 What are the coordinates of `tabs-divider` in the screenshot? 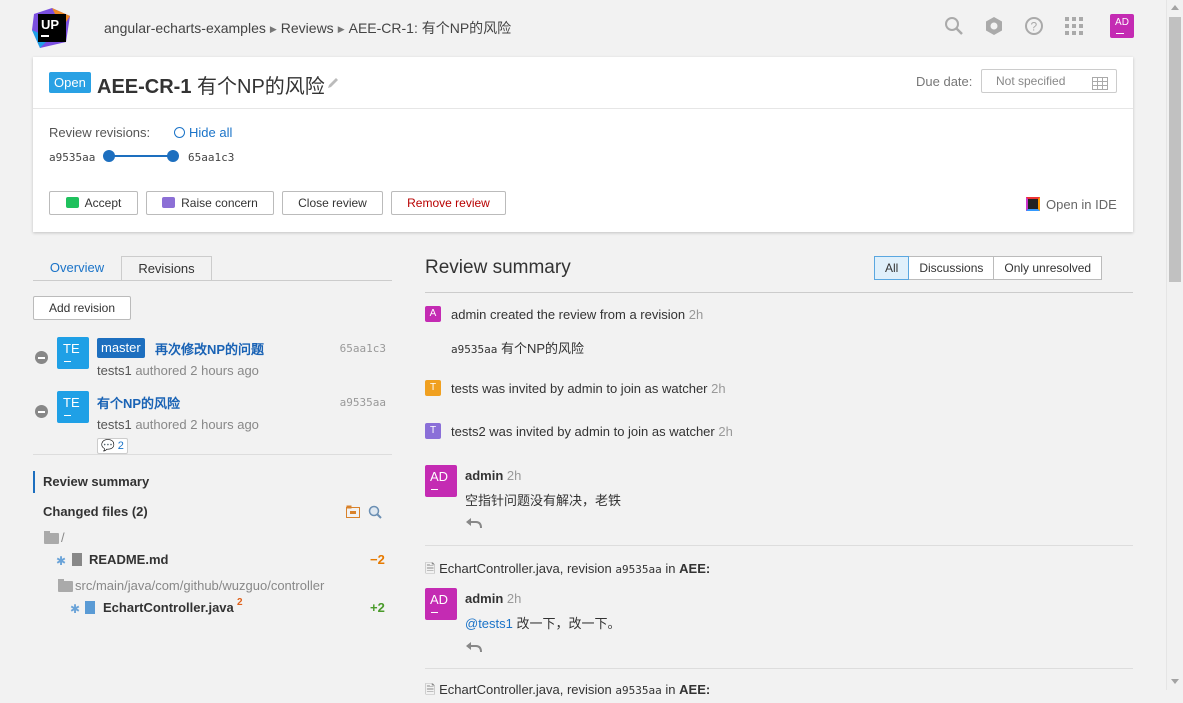 It's located at (212, 280).